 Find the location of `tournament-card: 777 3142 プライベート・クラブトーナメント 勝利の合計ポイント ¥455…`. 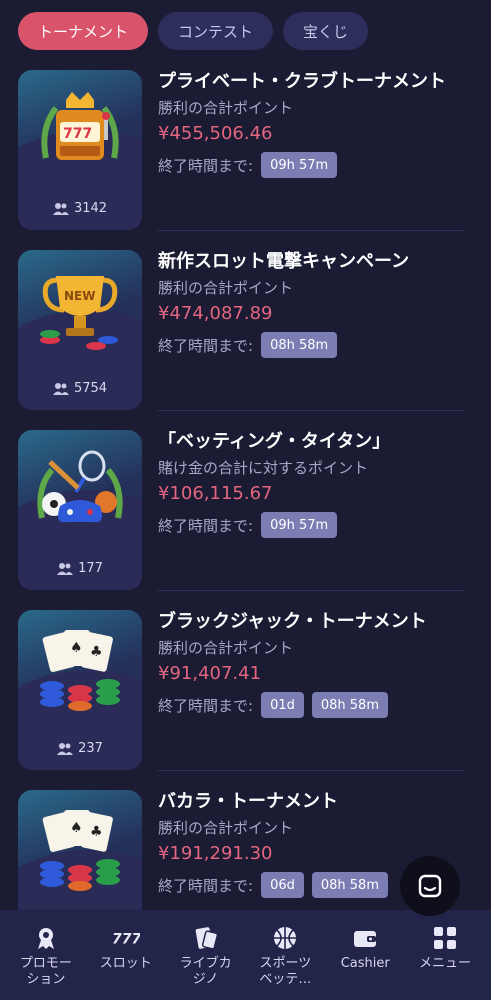

tournament-card: 777 3142 プライベート・クラブトーナメント 勝利の合計ポイント ¥455… is located at coordinates (240, 151).